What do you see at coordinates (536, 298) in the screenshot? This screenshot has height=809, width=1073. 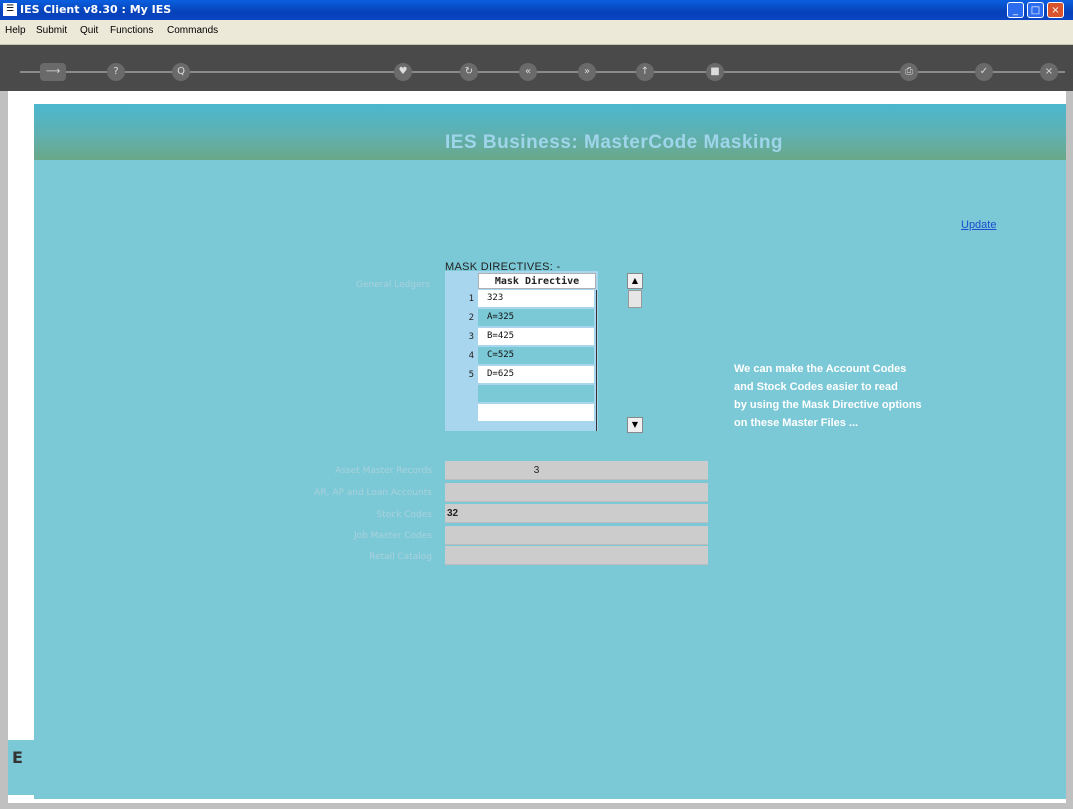 I see `mask-cell: 323` at bounding box center [536, 298].